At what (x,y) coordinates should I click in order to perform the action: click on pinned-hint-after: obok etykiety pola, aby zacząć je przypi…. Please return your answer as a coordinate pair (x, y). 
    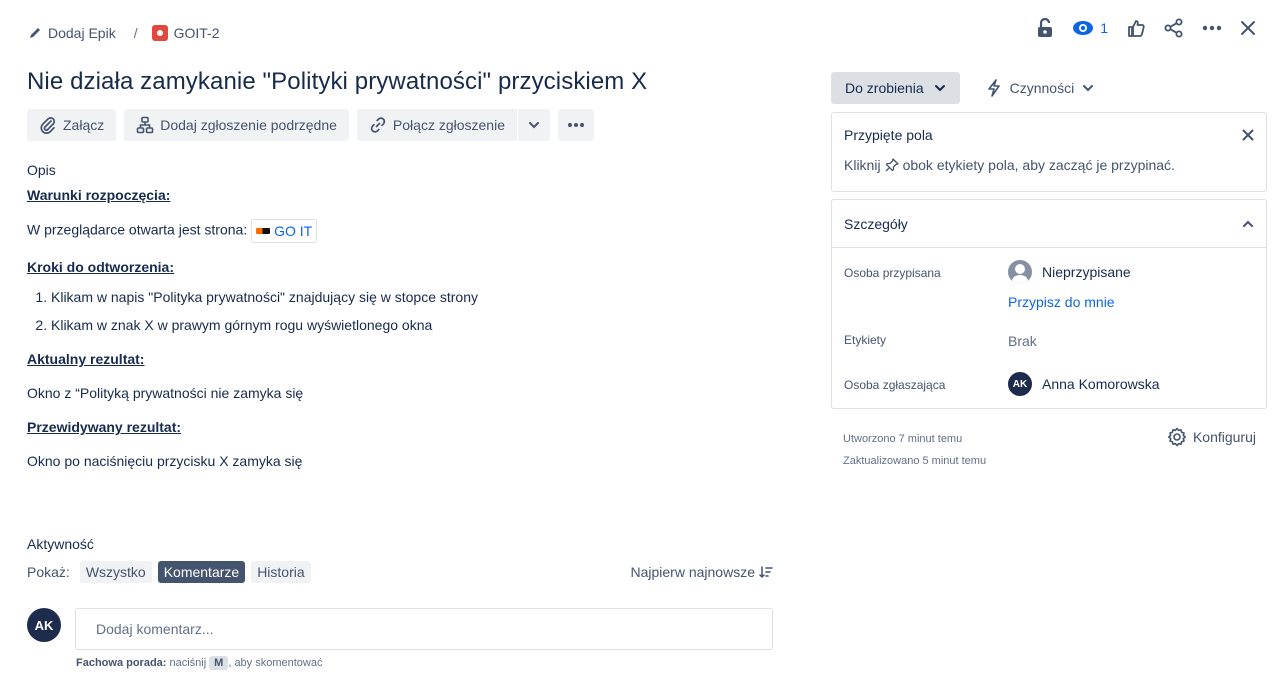
    Looking at the image, I should click on (1038, 165).